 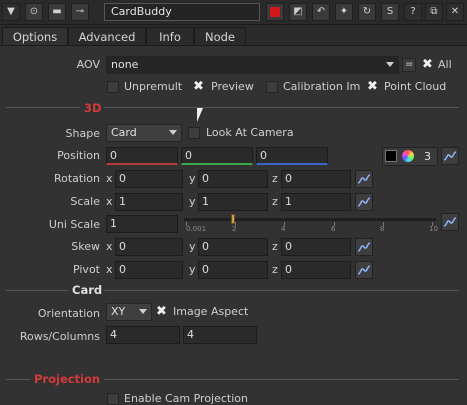 What do you see at coordinates (233, 202) in the screenshot?
I see `scale-y-field: 1` at bounding box center [233, 202].